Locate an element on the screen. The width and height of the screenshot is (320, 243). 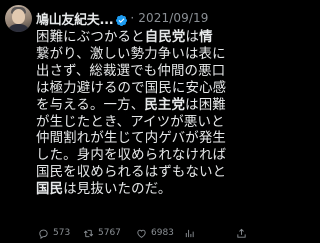
tweet-text-line: 国民は見抜いたのだ。 is located at coordinates (142, 190).